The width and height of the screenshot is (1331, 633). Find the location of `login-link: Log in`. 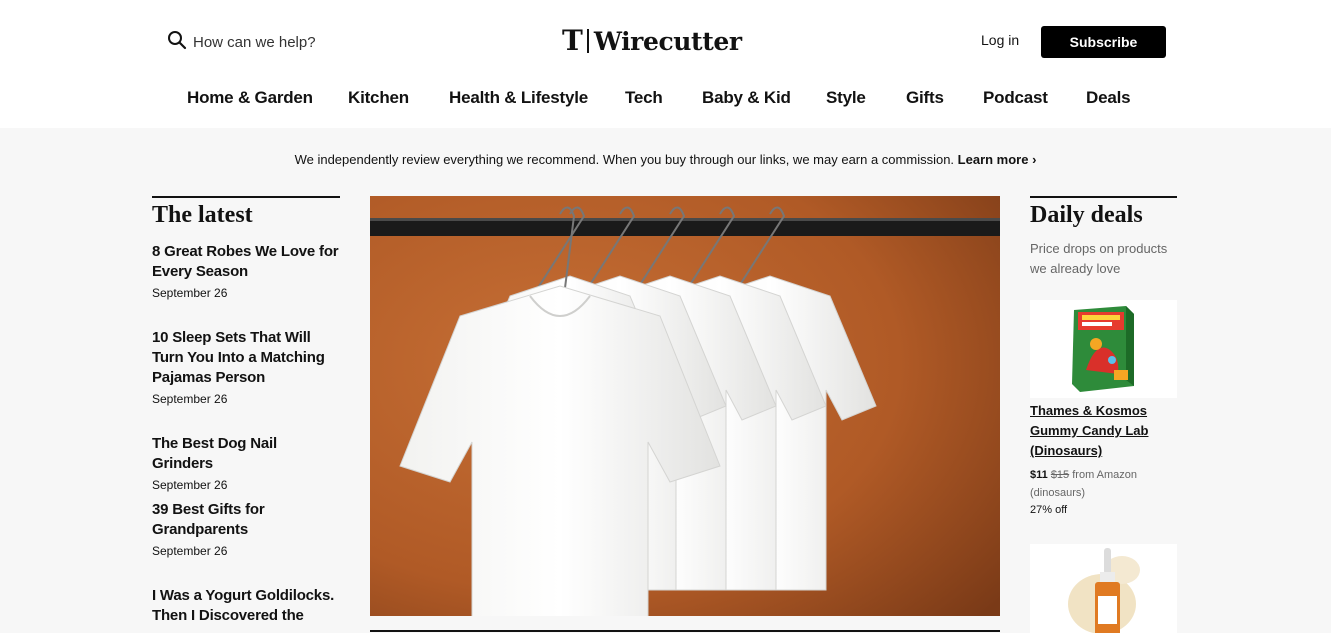

login-link: Log in is located at coordinates (1000, 40).